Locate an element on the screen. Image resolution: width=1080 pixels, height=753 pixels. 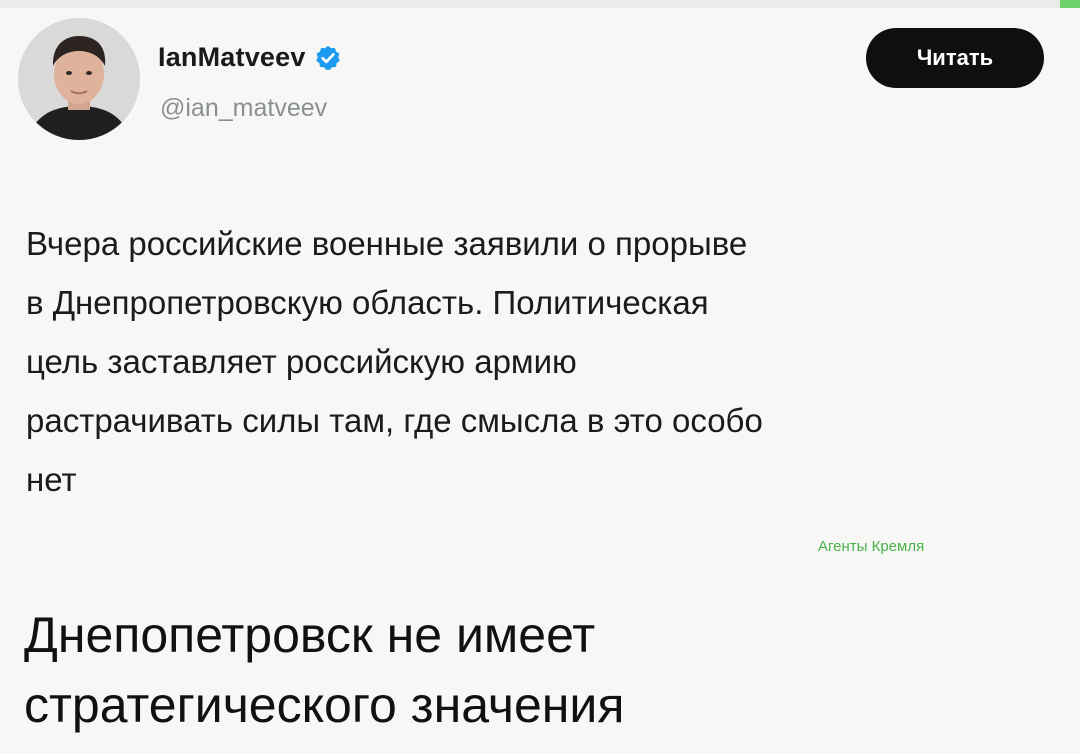
follow-button: Читать is located at coordinates (955, 58).